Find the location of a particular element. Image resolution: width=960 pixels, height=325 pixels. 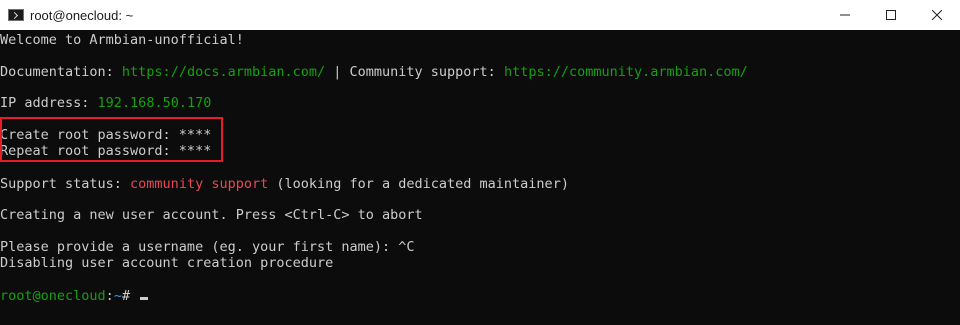

title-bar: root@onecloud: ~ is located at coordinates (480, 15).